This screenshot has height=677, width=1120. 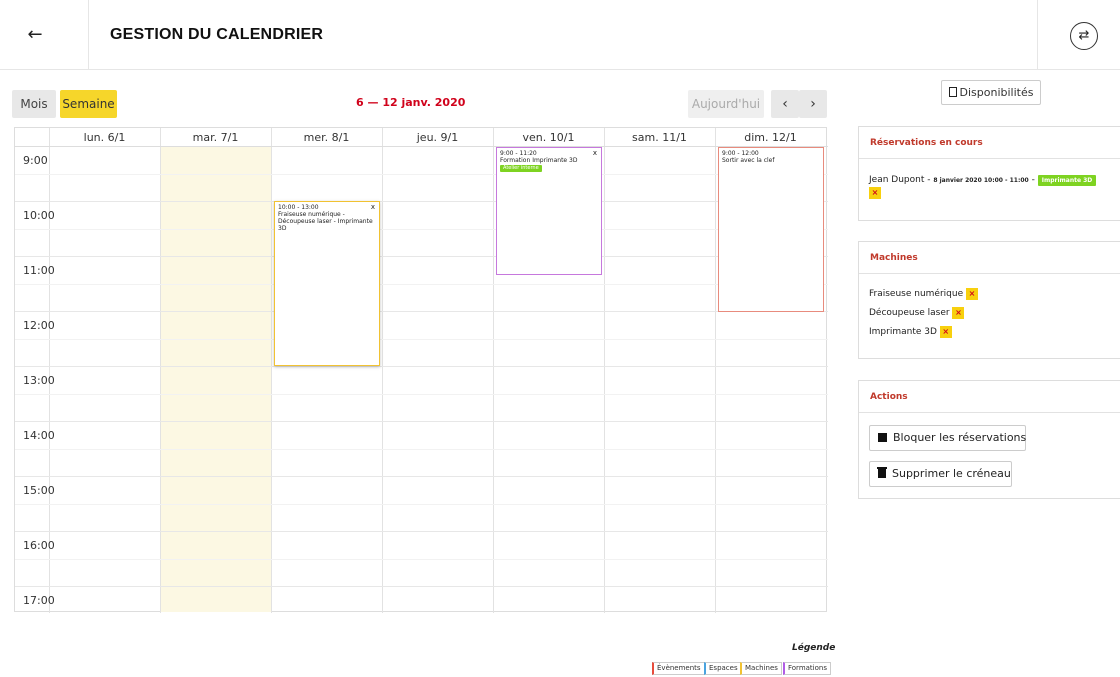 What do you see at coordinates (952, 92) in the screenshot?
I see `document-icon` at bounding box center [952, 92].